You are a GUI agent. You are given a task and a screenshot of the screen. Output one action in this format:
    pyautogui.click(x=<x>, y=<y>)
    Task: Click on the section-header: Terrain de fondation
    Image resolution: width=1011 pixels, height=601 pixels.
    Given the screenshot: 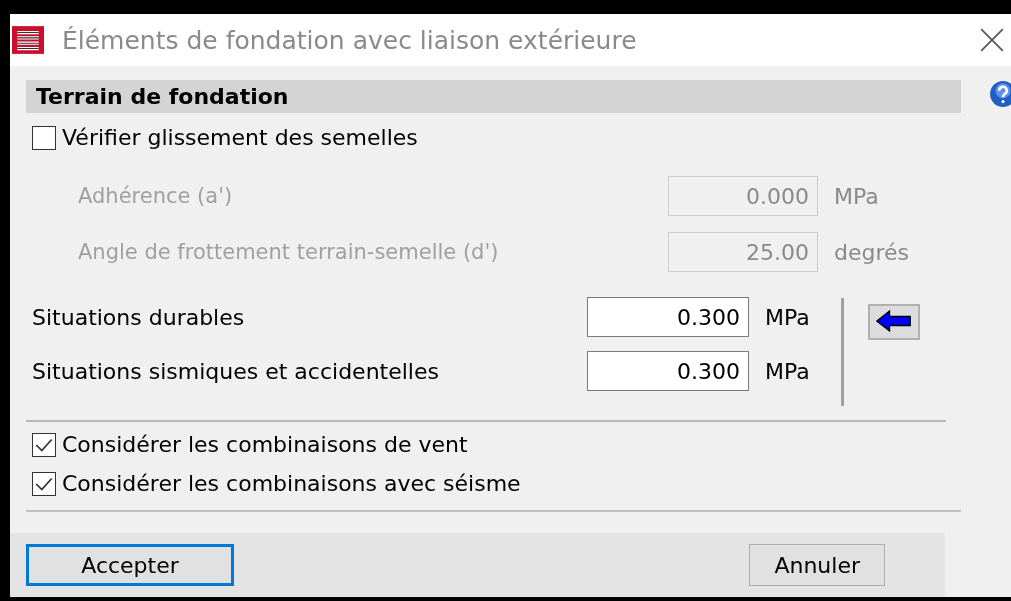 What is the action you would take?
    pyautogui.click(x=493, y=96)
    